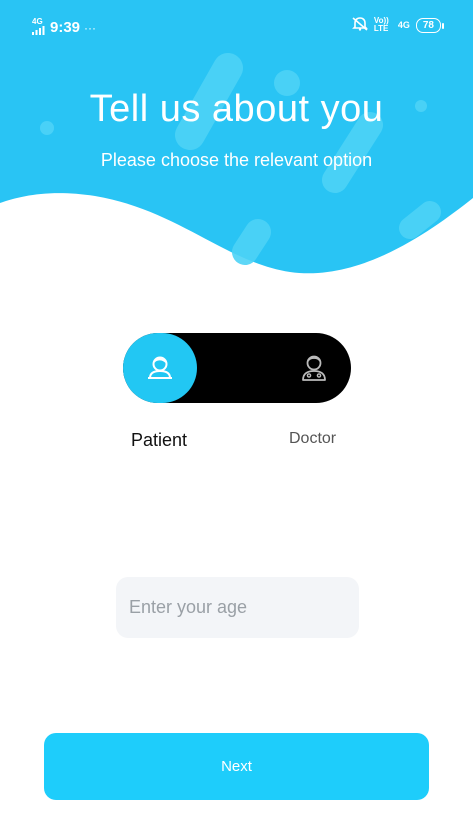 The width and height of the screenshot is (473, 817). Describe the element at coordinates (381, 24) in the screenshot. I see `volte-label: Vo)) LTE` at that location.